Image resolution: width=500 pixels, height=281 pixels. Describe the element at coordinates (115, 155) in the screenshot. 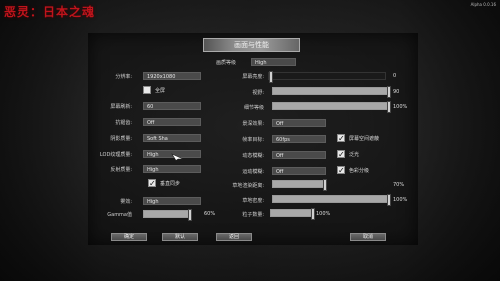

I see `texture-label: LOD纹理质量:` at that location.